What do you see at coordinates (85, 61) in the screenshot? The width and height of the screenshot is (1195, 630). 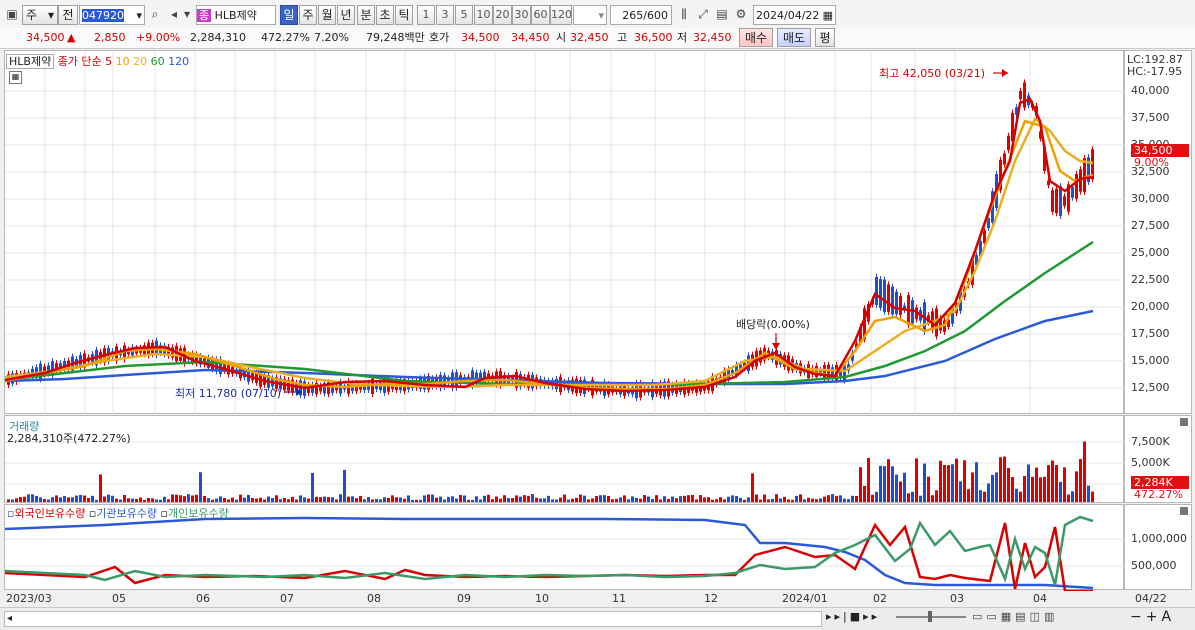 I see `legend-close: 종가 단순 5` at bounding box center [85, 61].